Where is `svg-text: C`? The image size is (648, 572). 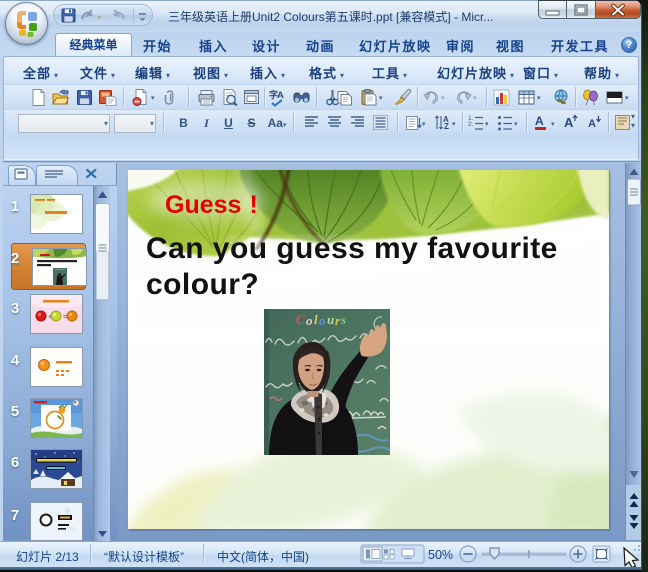 svg-text: C is located at coordinates (300, 319).